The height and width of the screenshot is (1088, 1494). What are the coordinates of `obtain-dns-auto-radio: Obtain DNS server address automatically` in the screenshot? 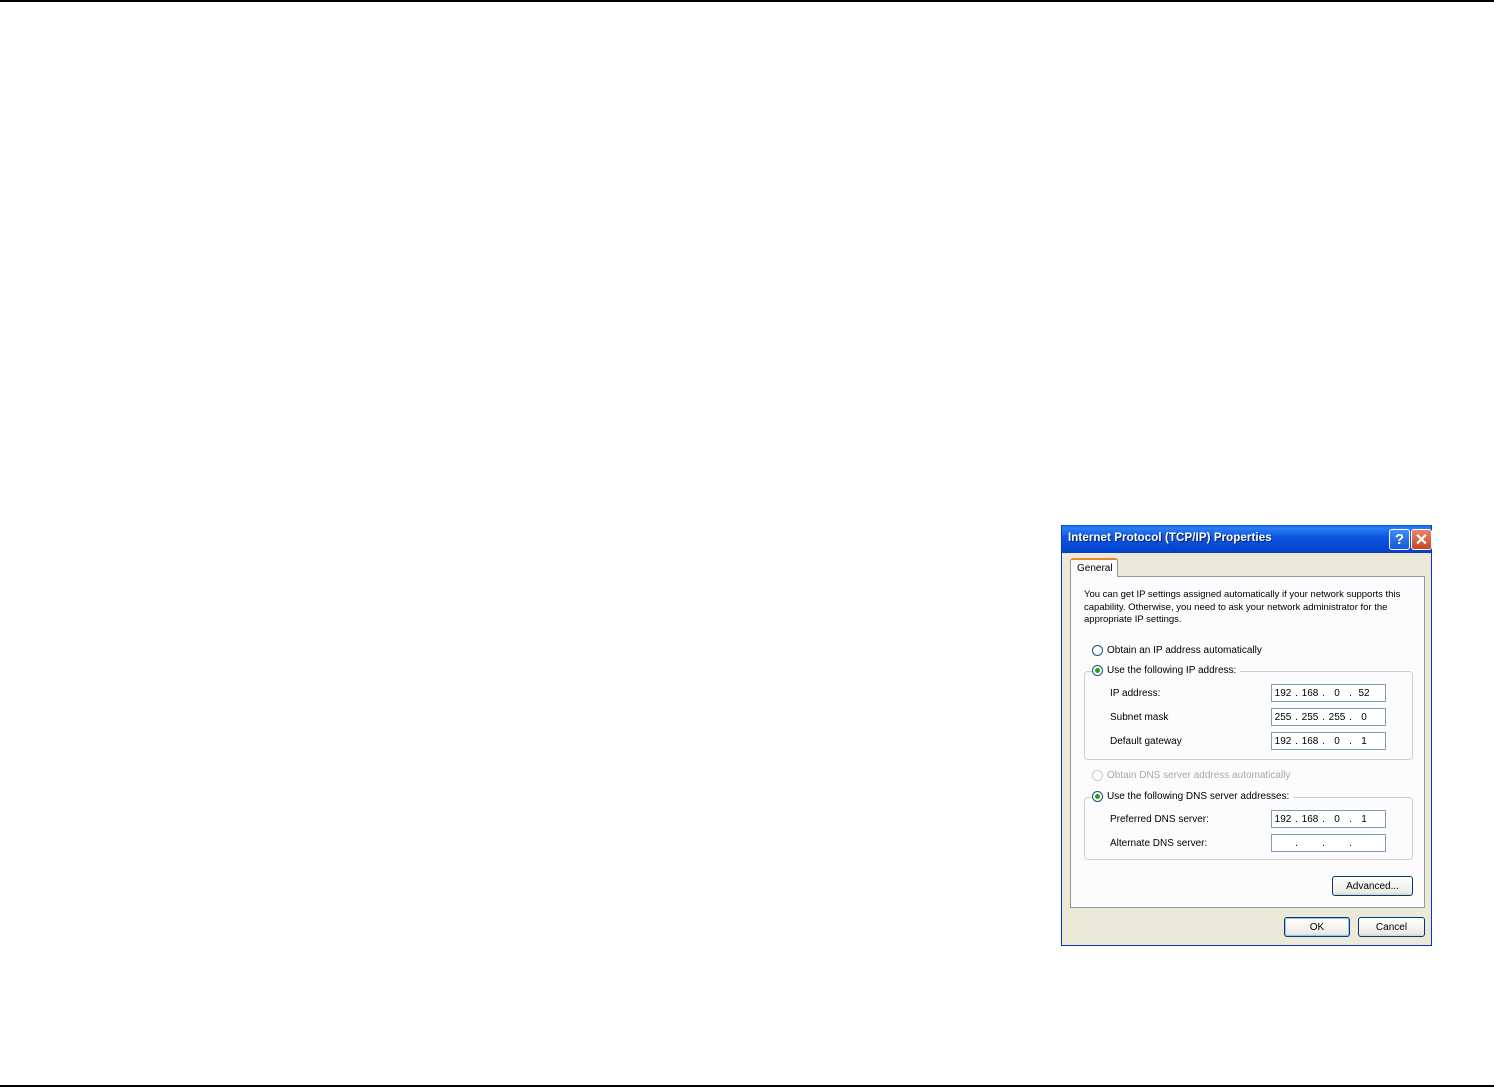 It's located at (1193, 775).